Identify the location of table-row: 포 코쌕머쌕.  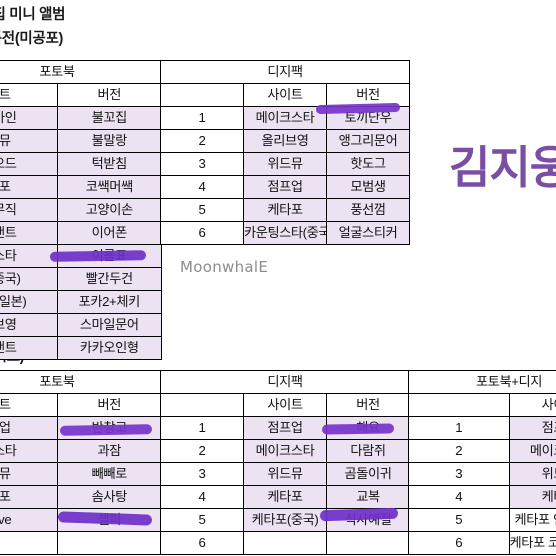
(81, 187).